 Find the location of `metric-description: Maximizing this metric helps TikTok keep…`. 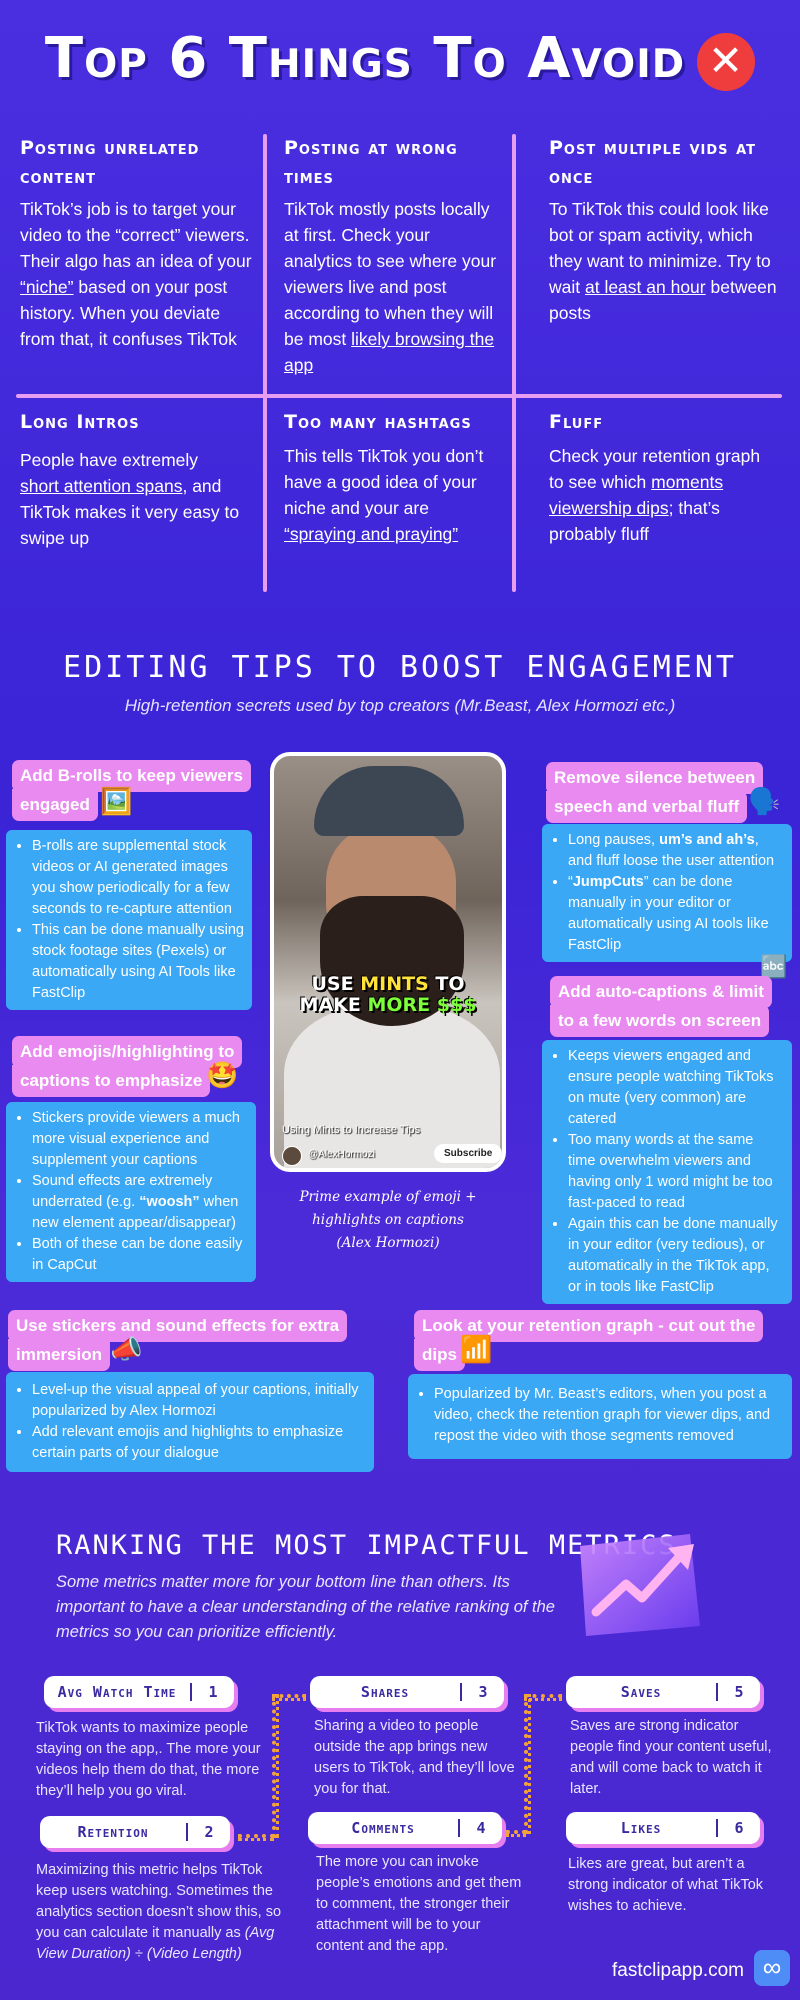

metric-description: Maximizing this metric helps TikTok keep… is located at coordinates (159, 1912).